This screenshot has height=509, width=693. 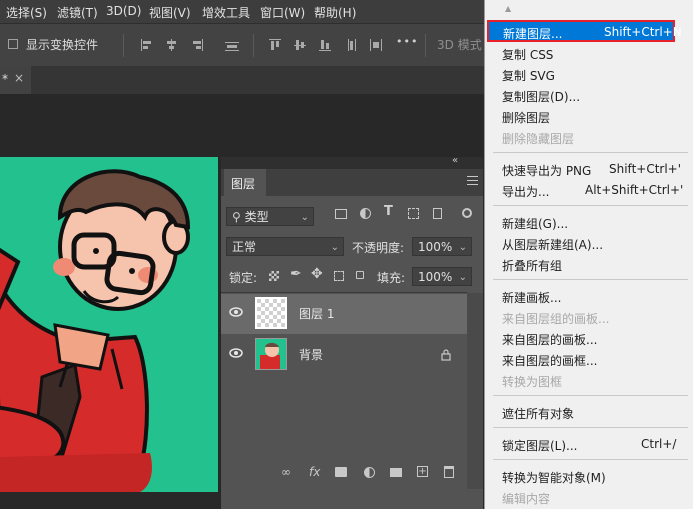 I want to click on tab-layers: 图层, so click(x=245, y=182).